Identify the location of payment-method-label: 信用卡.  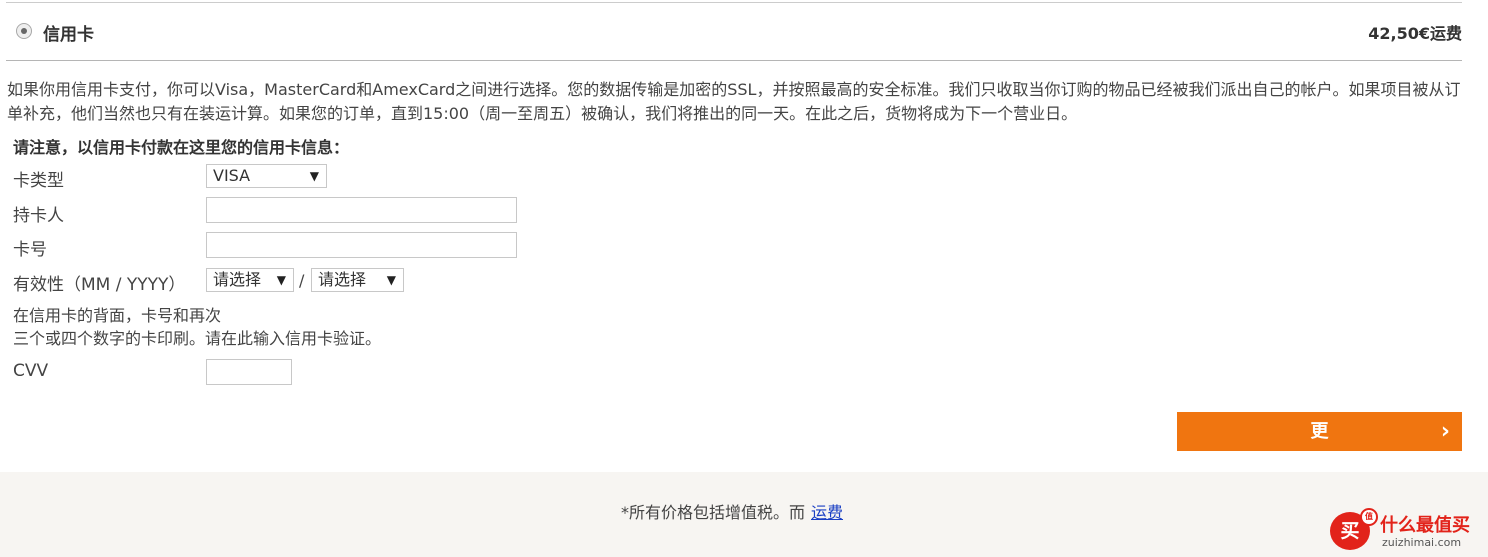
(68, 32).